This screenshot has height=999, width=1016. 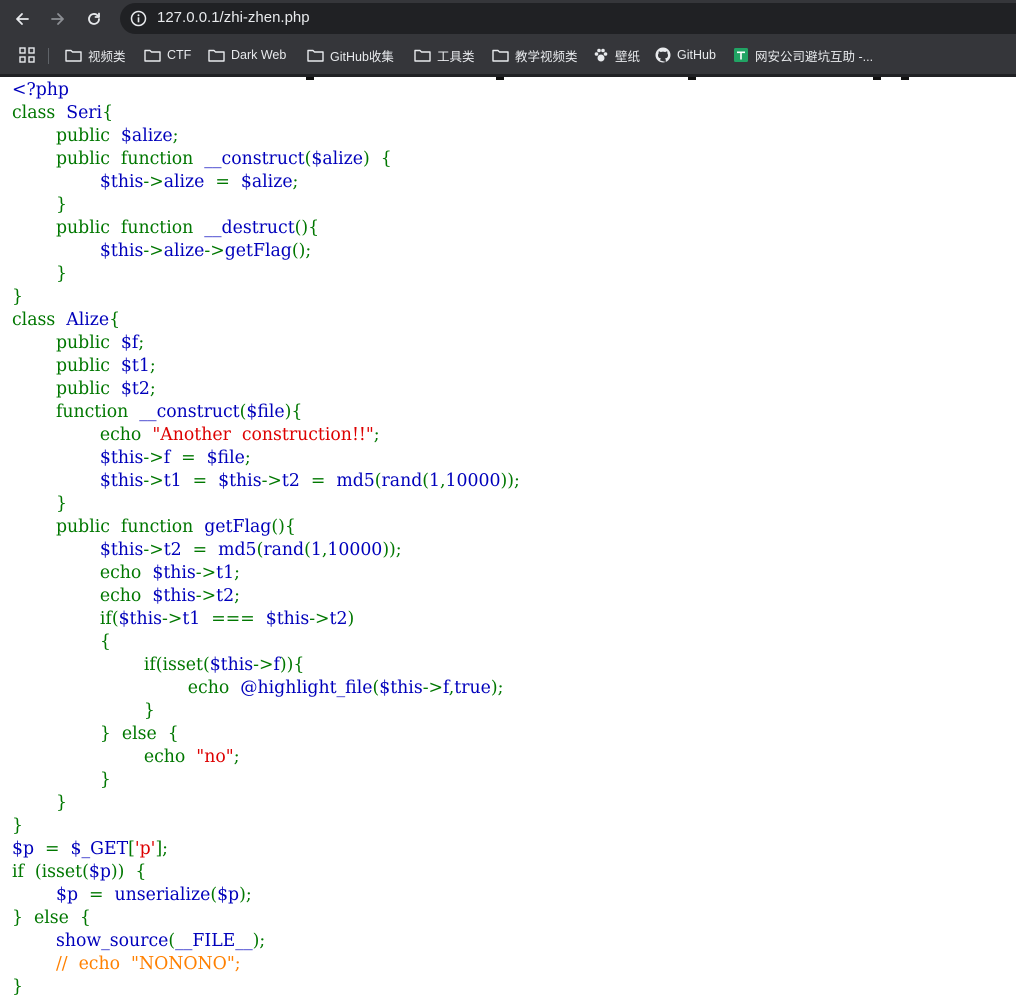 What do you see at coordinates (51, 918) in the screenshot?
I see `code-token: } else {` at bounding box center [51, 918].